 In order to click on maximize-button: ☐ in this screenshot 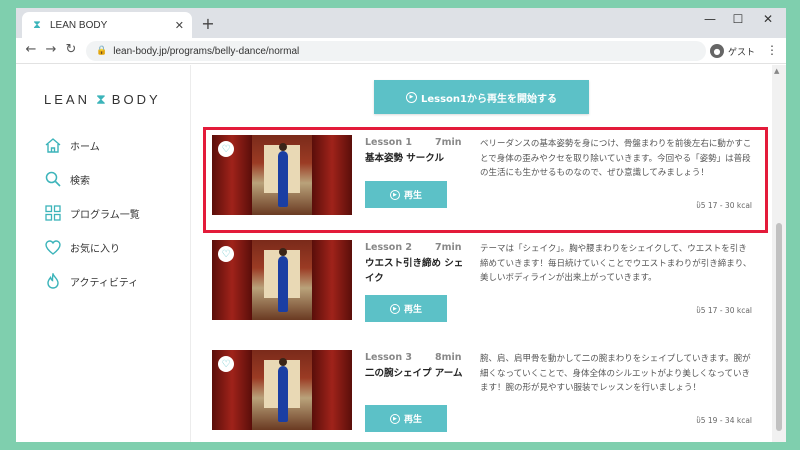, I will do `click(738, 19)`.